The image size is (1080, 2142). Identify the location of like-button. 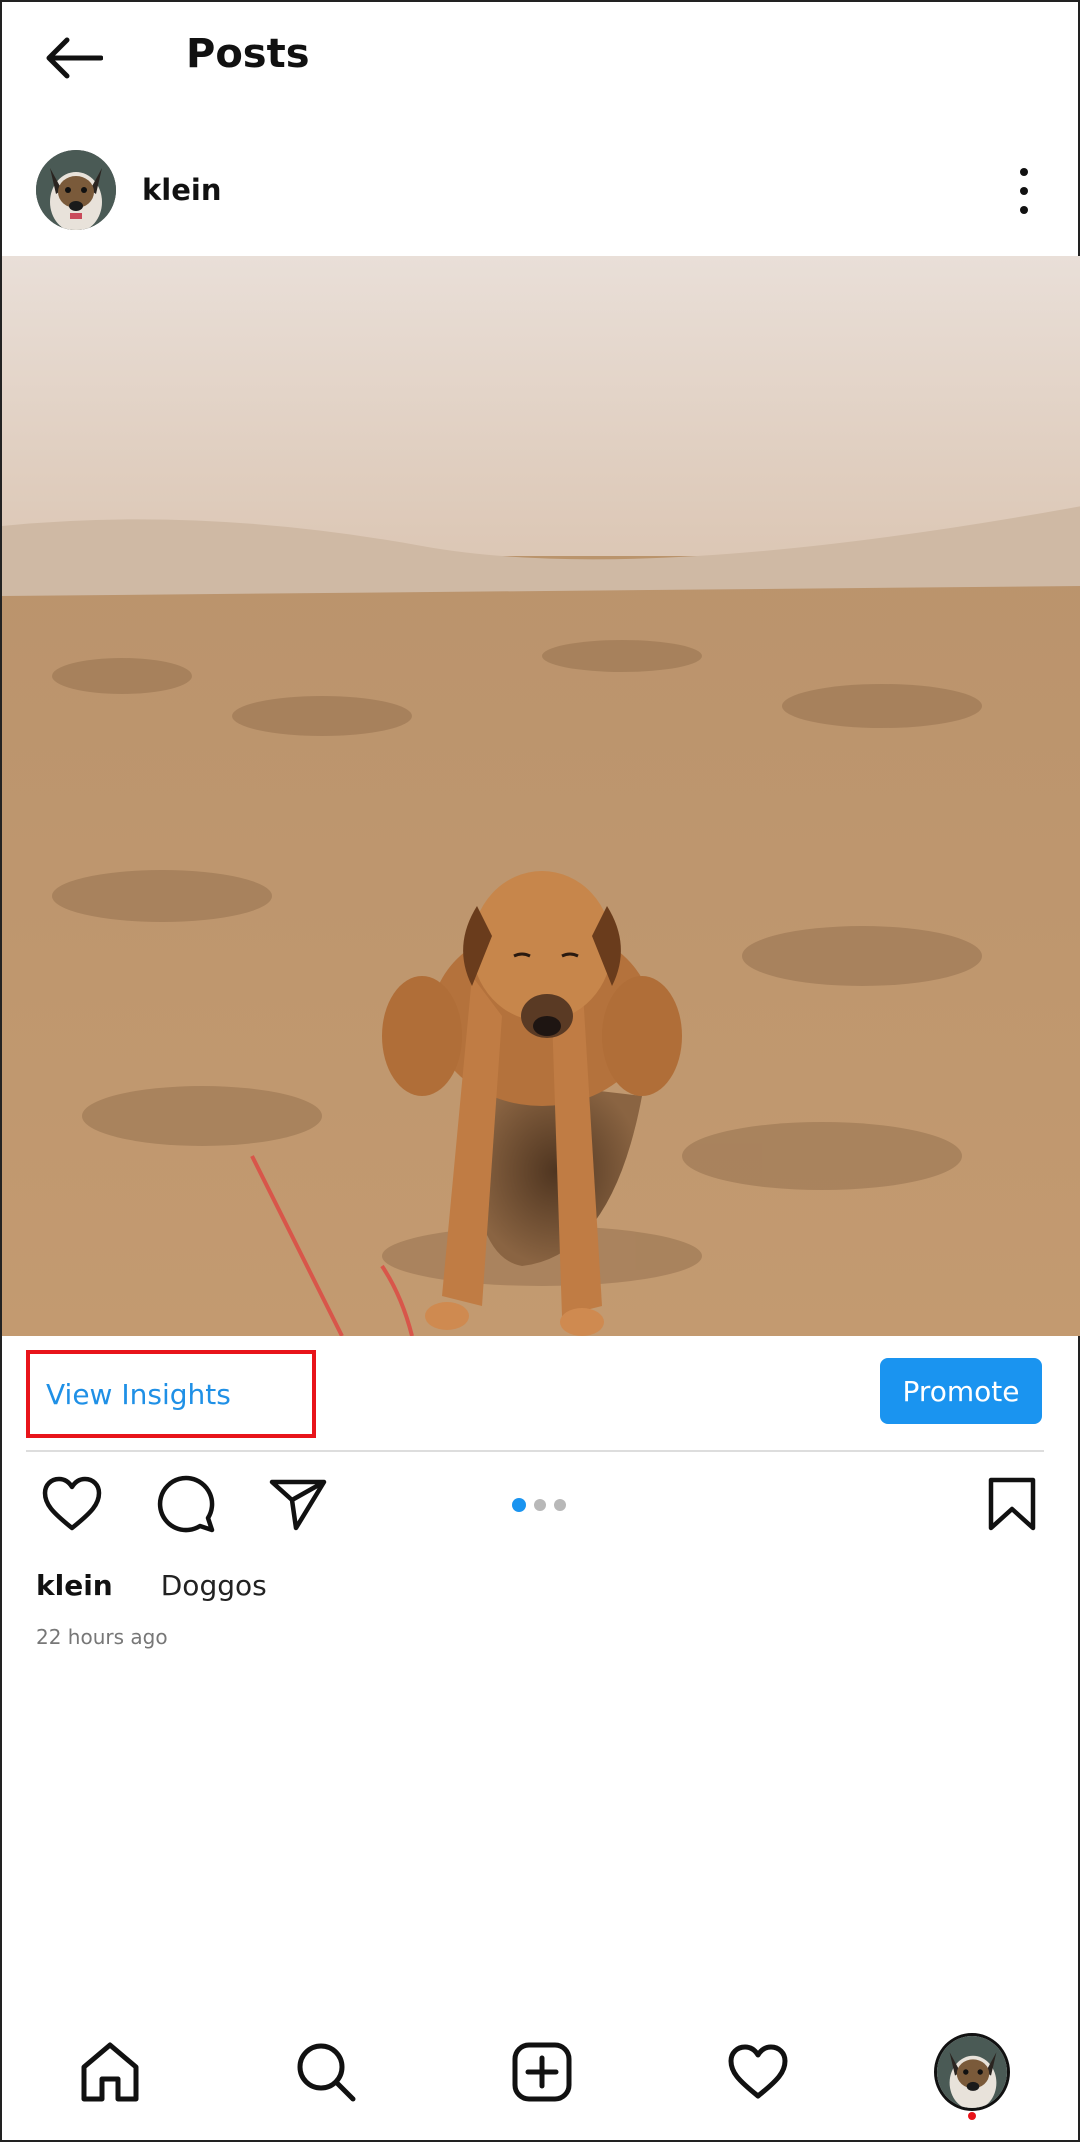
(72, 1504).